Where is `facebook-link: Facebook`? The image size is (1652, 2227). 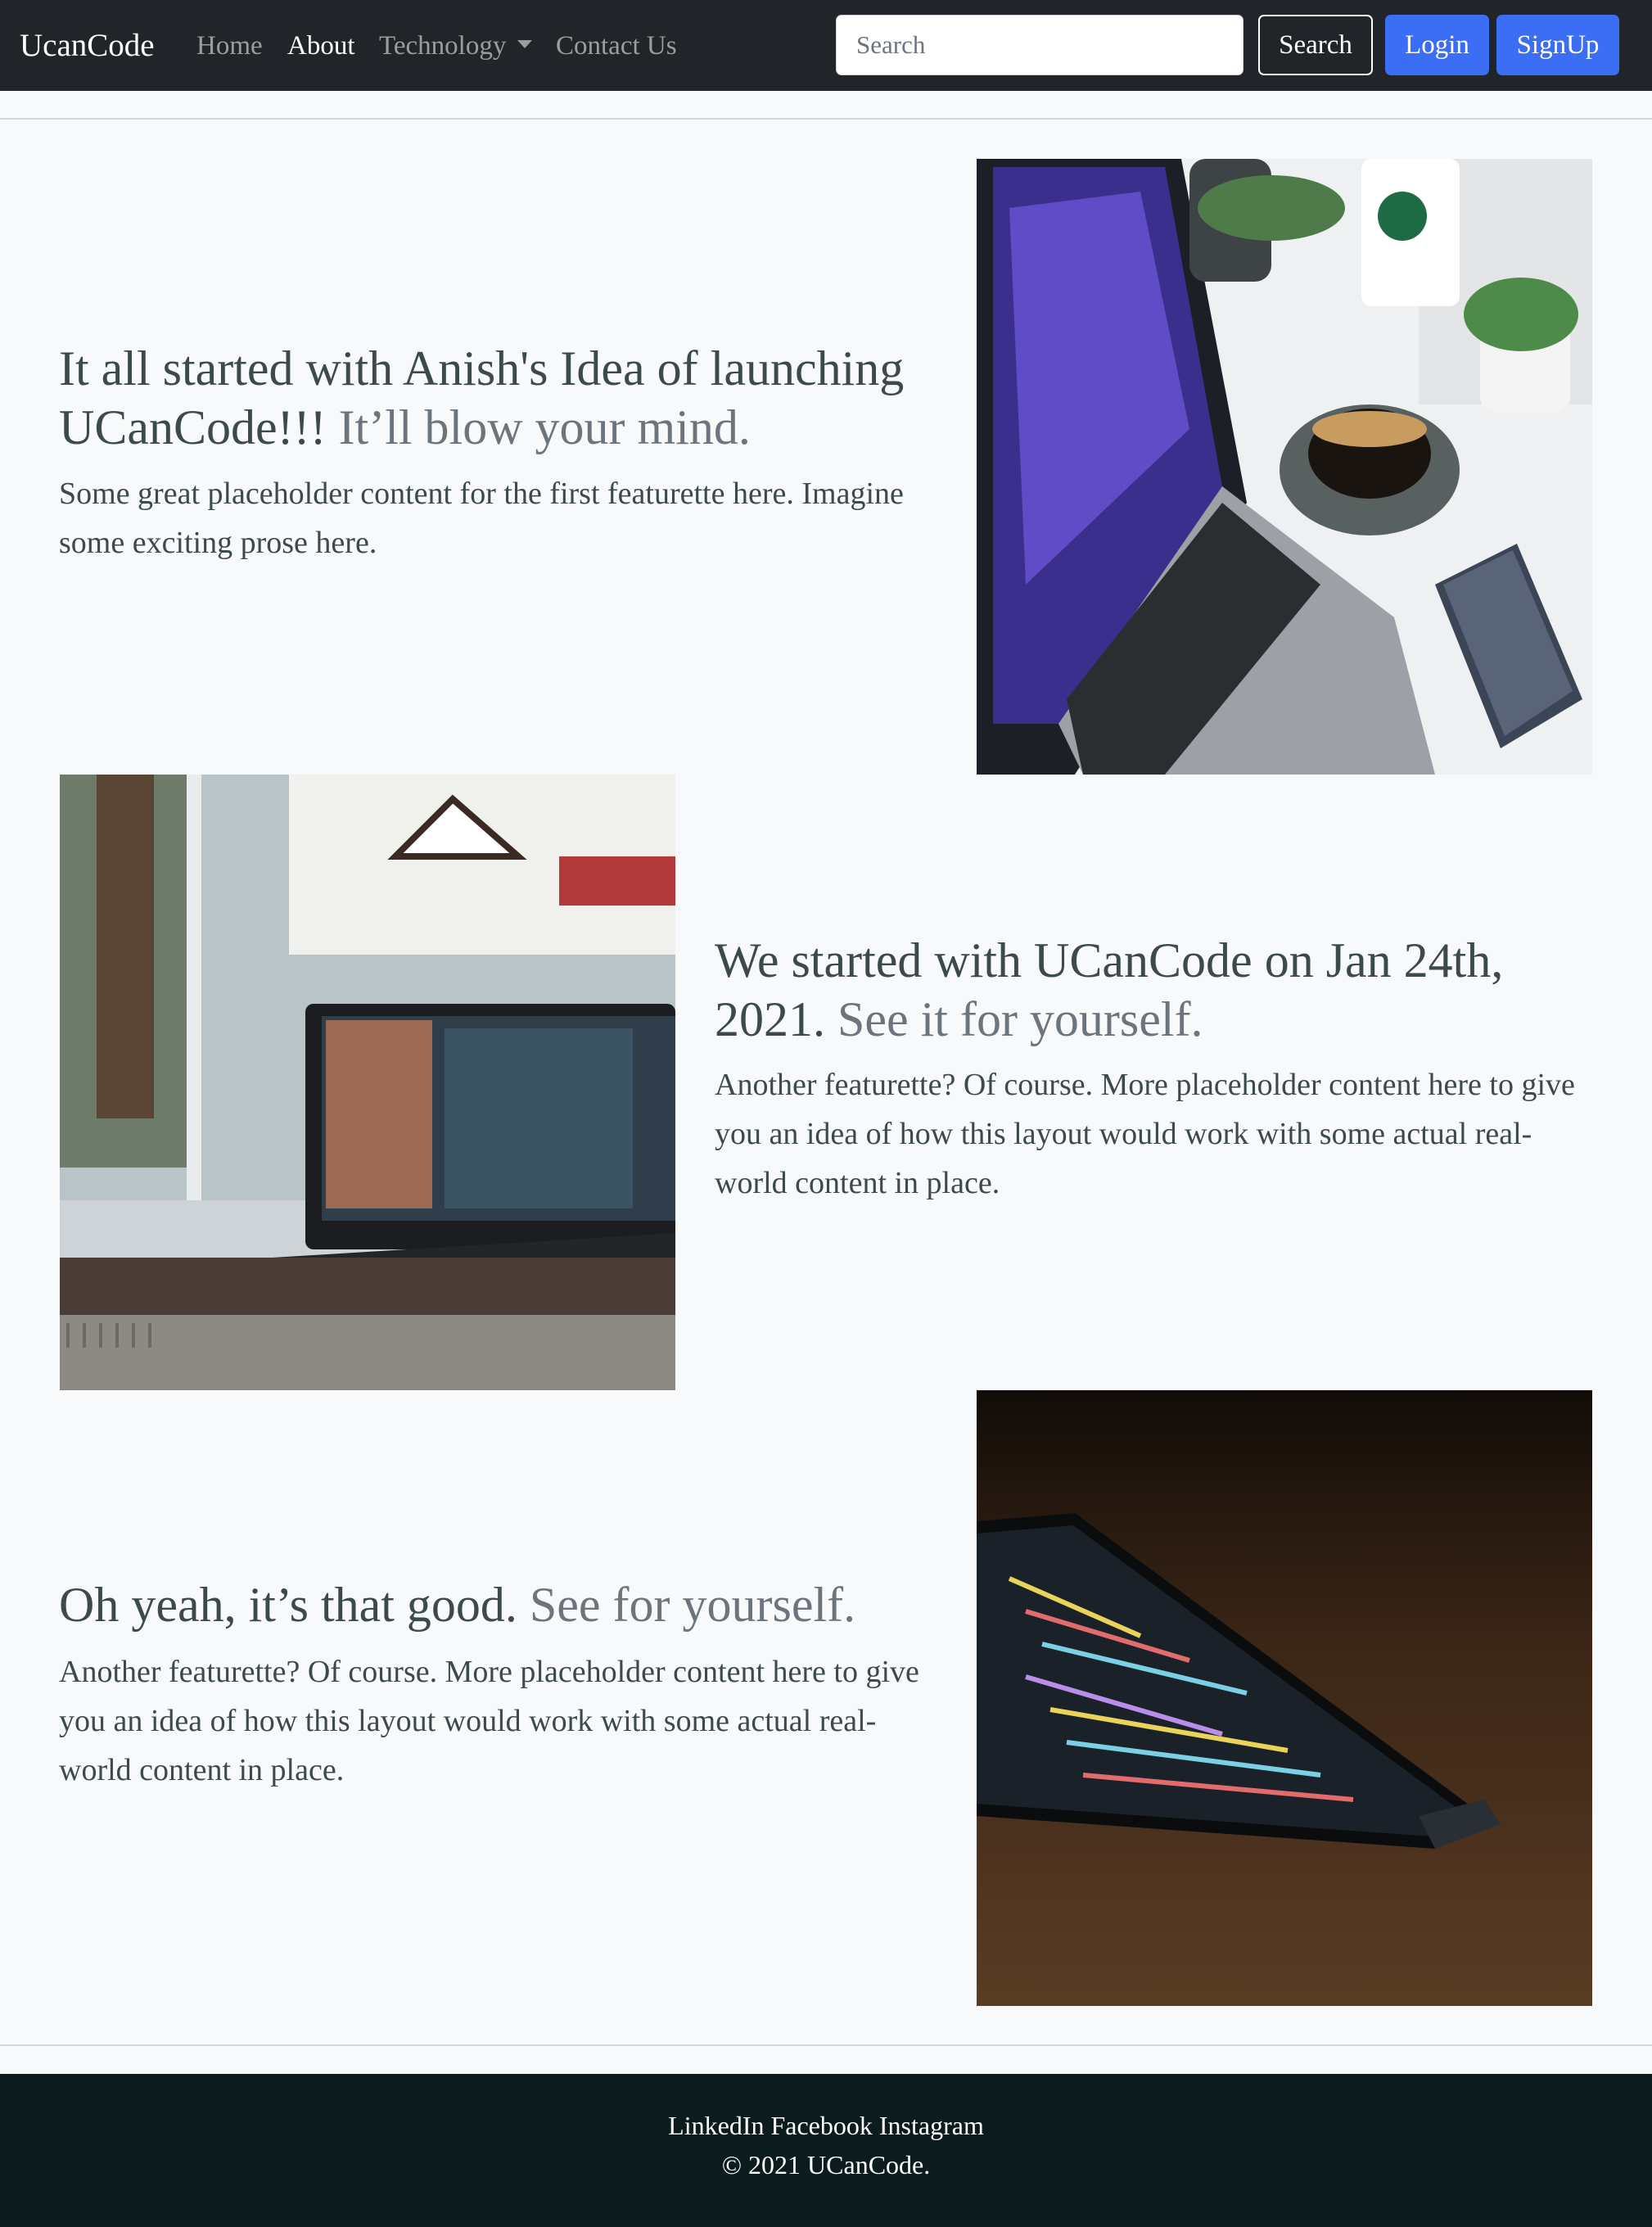 facebook-link: Facebook is located at coordinates (821, 2125).